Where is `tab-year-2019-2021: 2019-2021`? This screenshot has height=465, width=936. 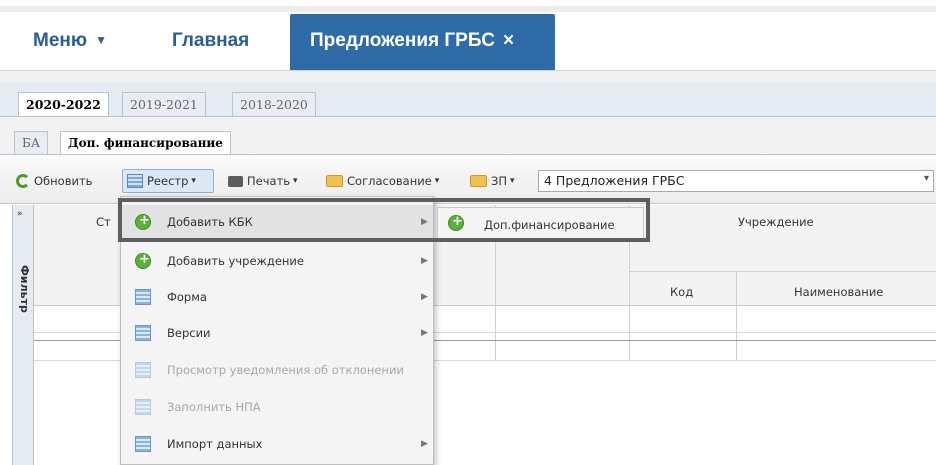
tab-year-2019-2021: 2019-2021 is located at coordinates (164, 104).